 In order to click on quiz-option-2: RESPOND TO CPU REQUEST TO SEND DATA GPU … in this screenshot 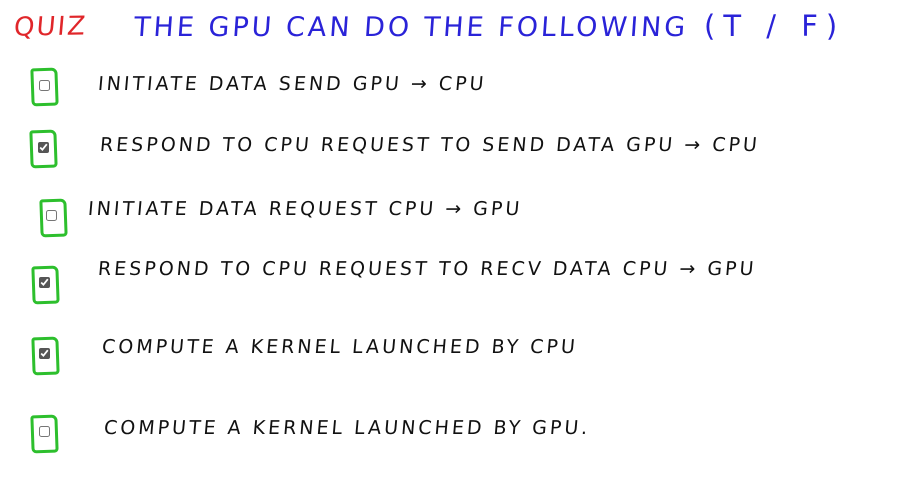, I will do `click(460, 151)`.